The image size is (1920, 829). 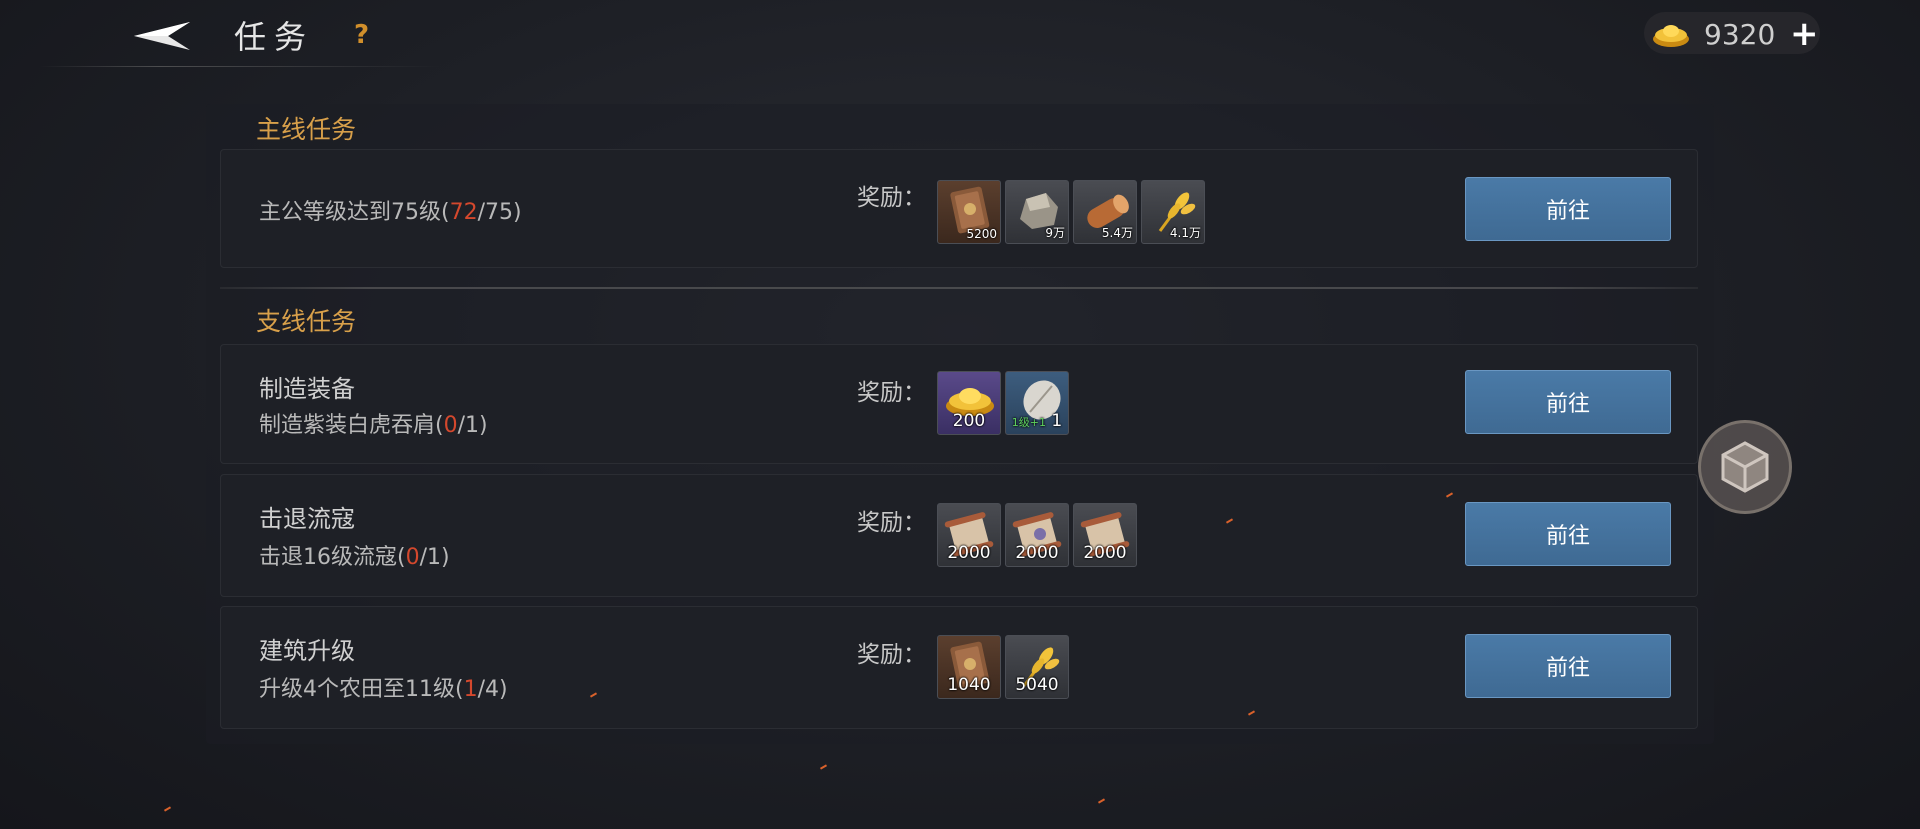 What do you see at coordinates (306, 321) in the screenshot?
I see `side-quest-title: 支线任务` at bounding box center [306, 321].